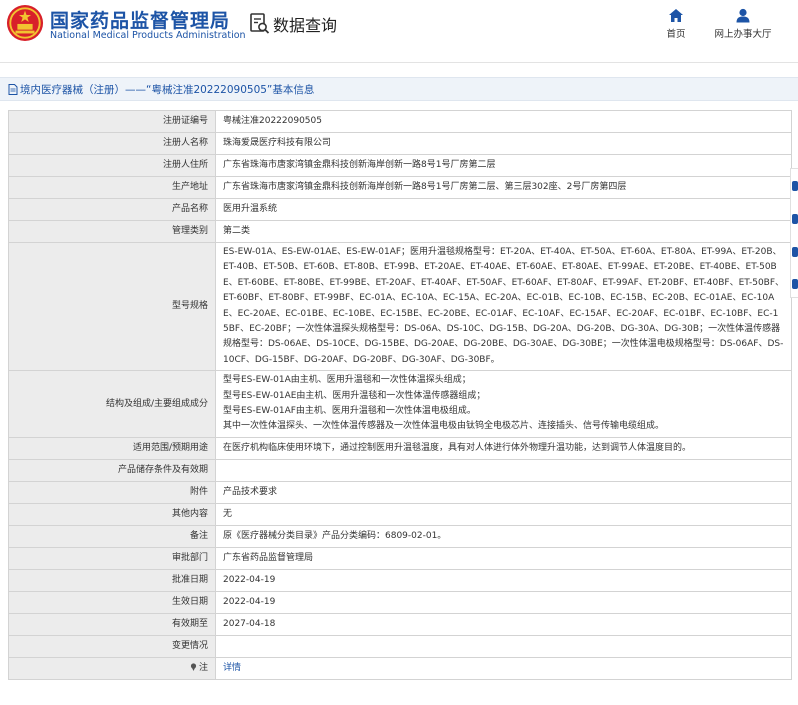  Describe the element at coordinates (112, 580) in the screenshot. I see `row-label: 批准日期` at that location.